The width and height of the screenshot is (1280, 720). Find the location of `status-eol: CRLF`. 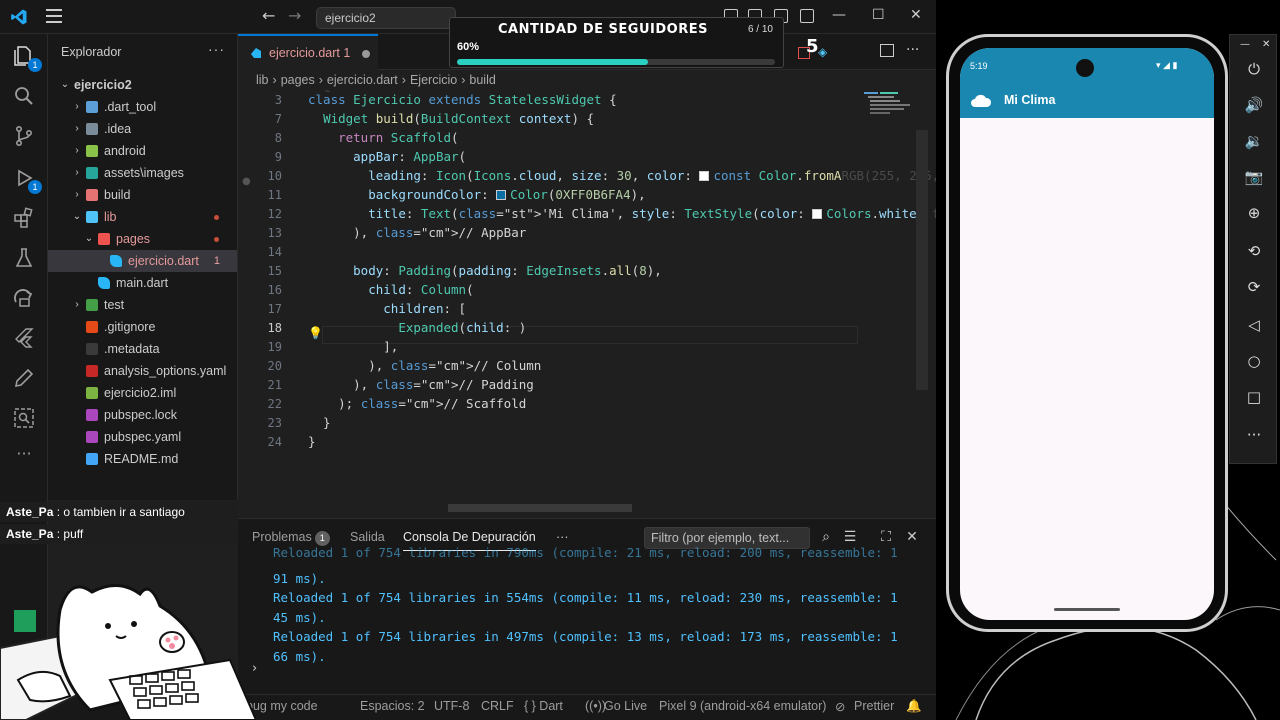

status-eol: CRLF is located at coordinates (497, 706).